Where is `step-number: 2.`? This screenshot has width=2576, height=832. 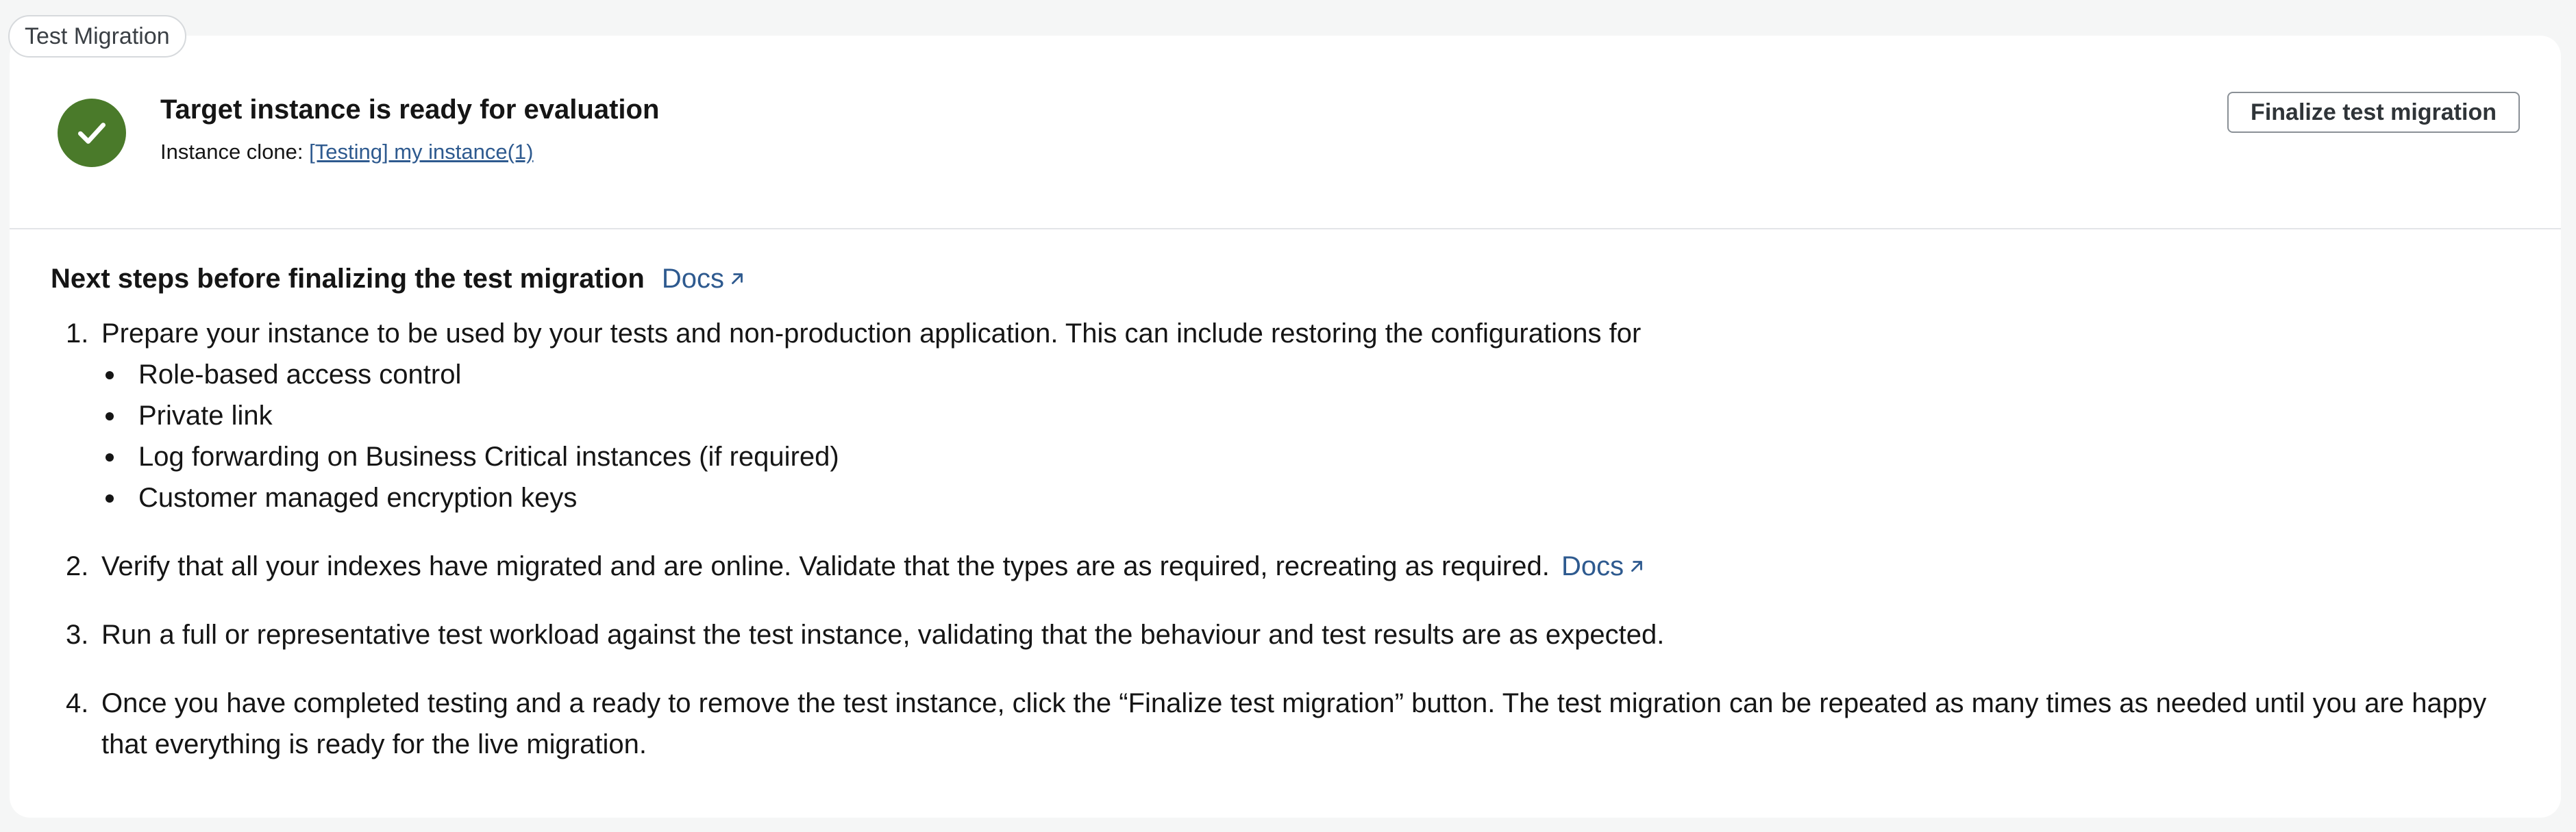
step-number: 2. is located at coordinates (77, 566).